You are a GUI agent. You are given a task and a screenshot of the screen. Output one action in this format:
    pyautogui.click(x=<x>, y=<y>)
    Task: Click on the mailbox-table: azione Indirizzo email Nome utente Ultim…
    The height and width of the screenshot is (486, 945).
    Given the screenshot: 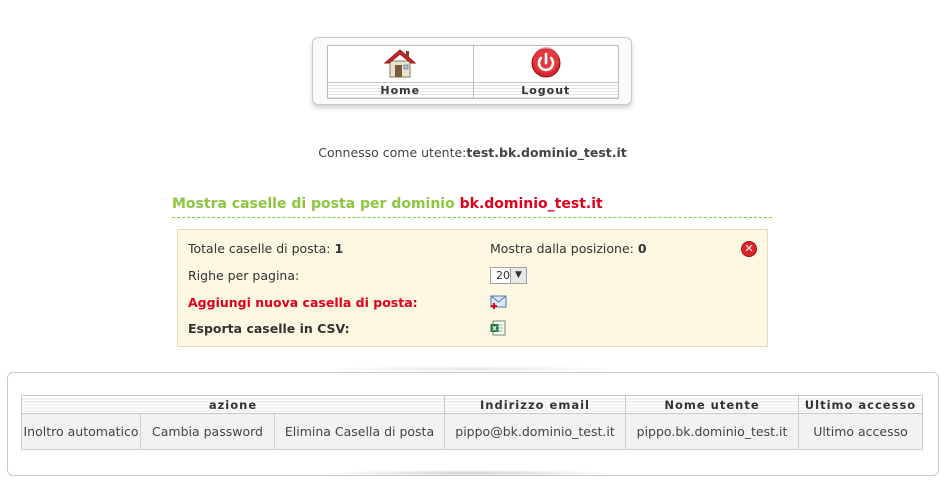 What is the action you would take?
    pyautogui.click(x=472, y=422)
    